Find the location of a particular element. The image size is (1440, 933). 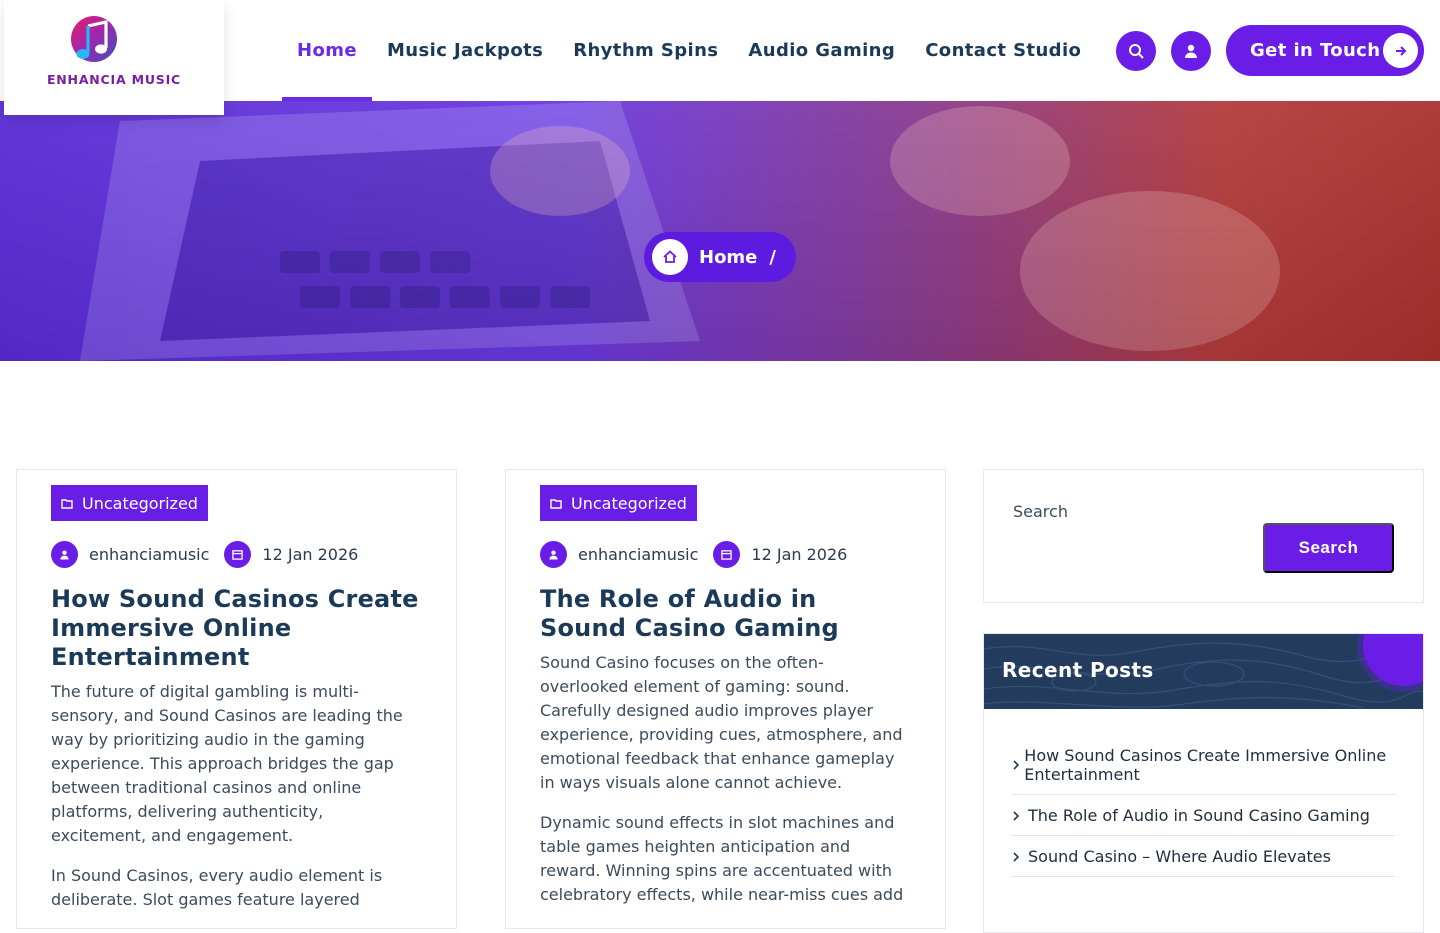

search-widget: Search Search is located at coordinates (1203, 536).